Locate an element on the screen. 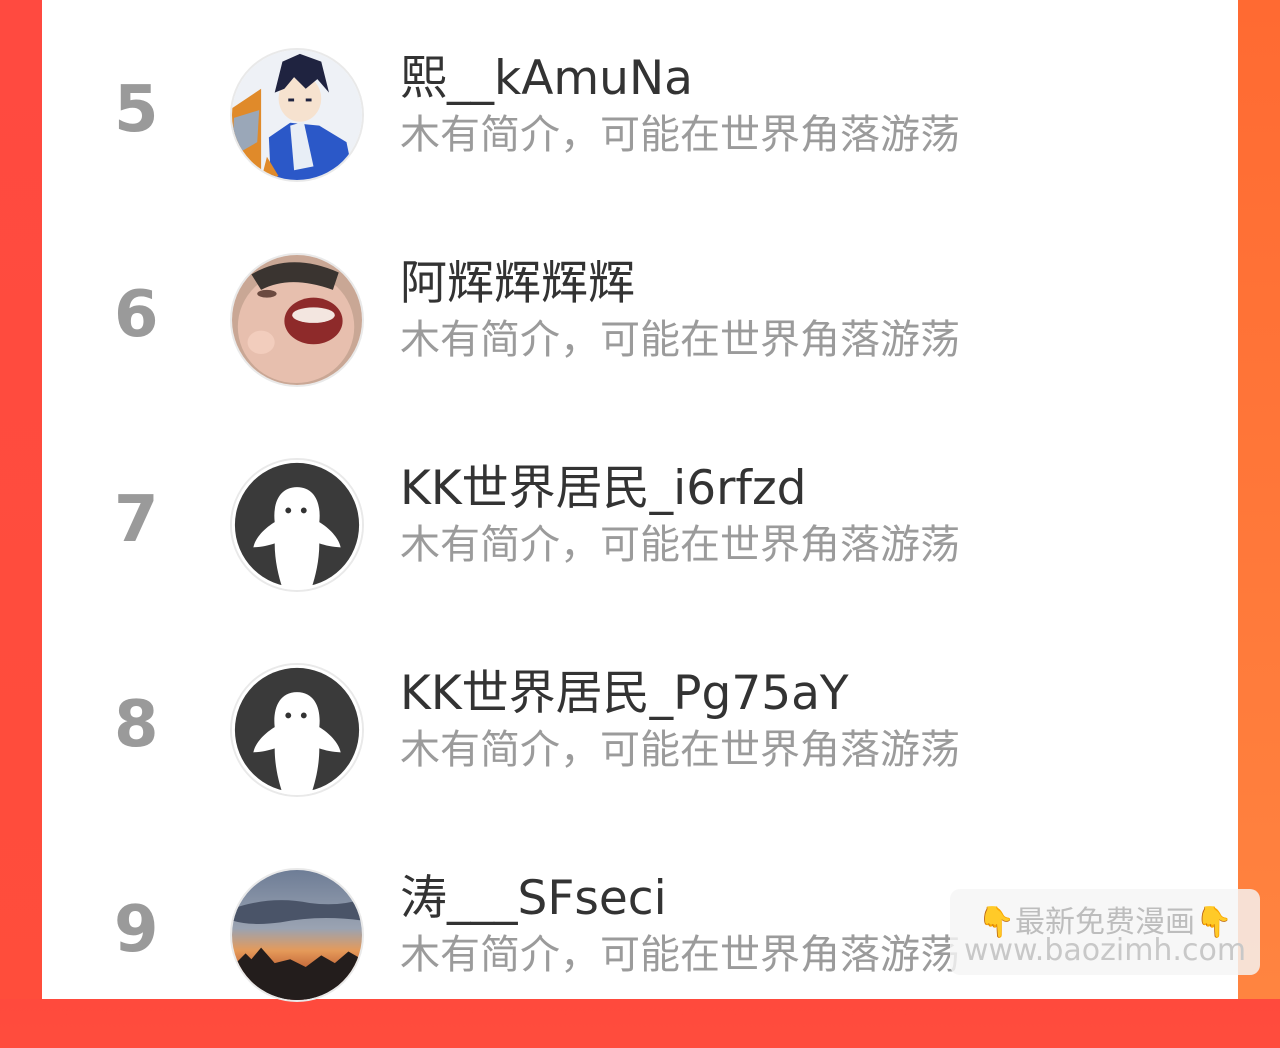 The width and height of the screenshot is (1280, 1048). right-border is located at coordinates (1259, 499).